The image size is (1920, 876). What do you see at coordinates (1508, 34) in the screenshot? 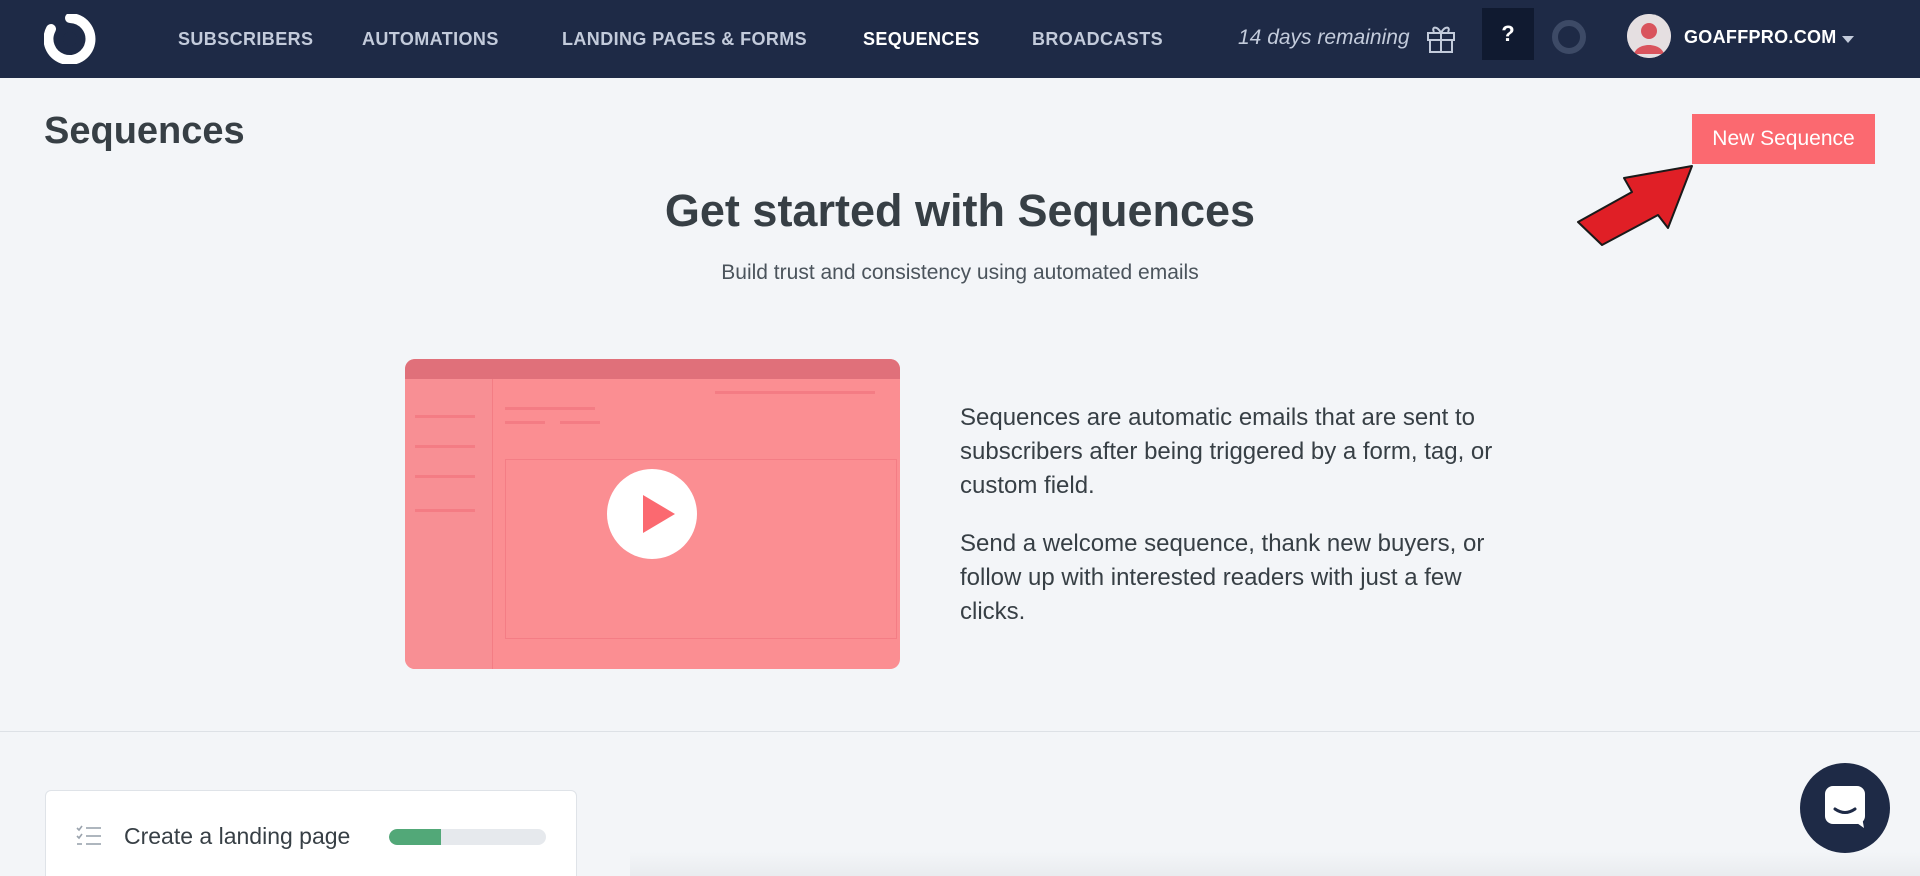
I see `help-button: ?` at bounding box center [1508, 34].